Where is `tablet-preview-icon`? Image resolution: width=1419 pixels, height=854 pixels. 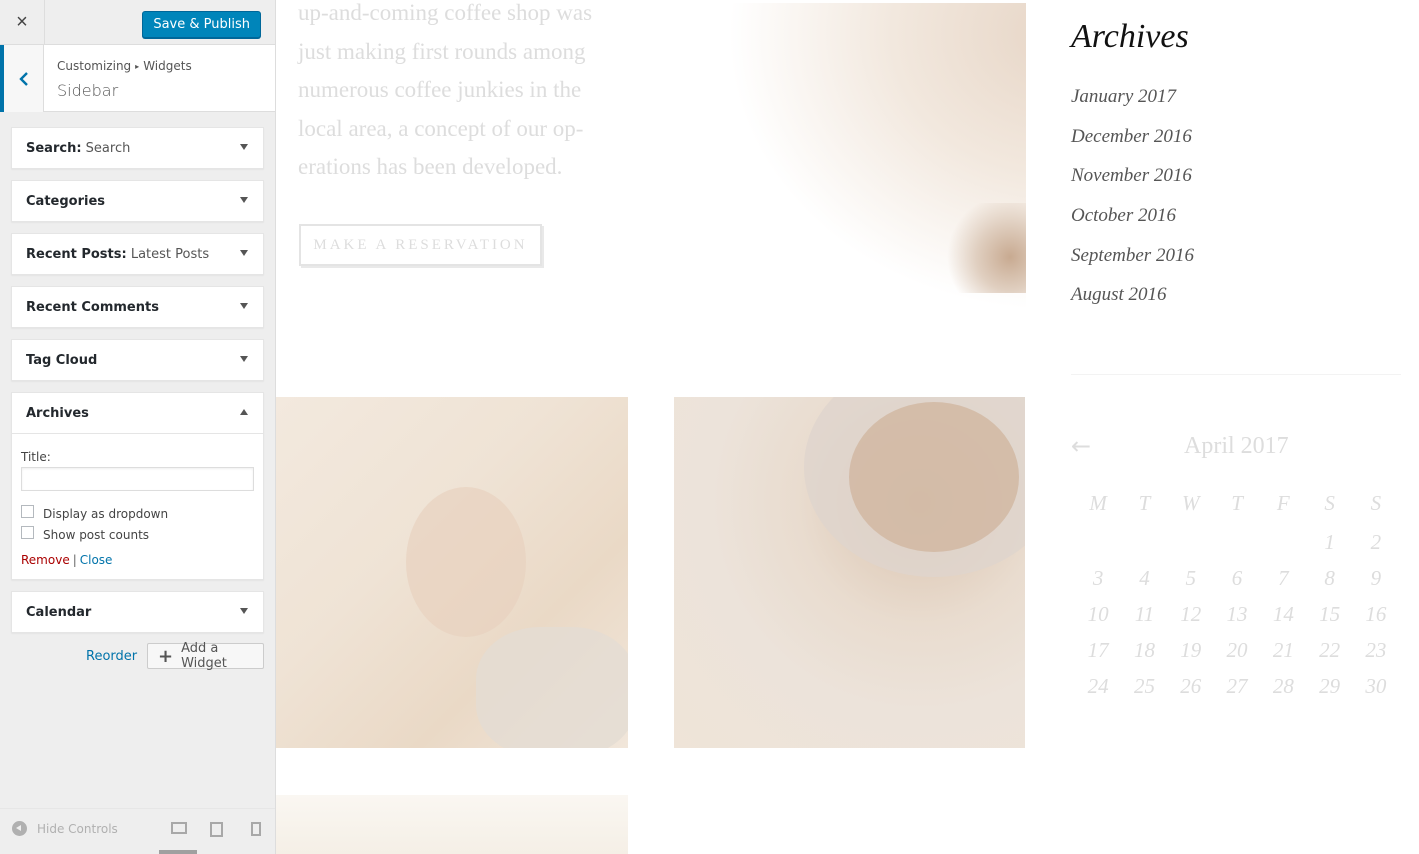 tablet-preview-icon is located at coordinates (216, 829).